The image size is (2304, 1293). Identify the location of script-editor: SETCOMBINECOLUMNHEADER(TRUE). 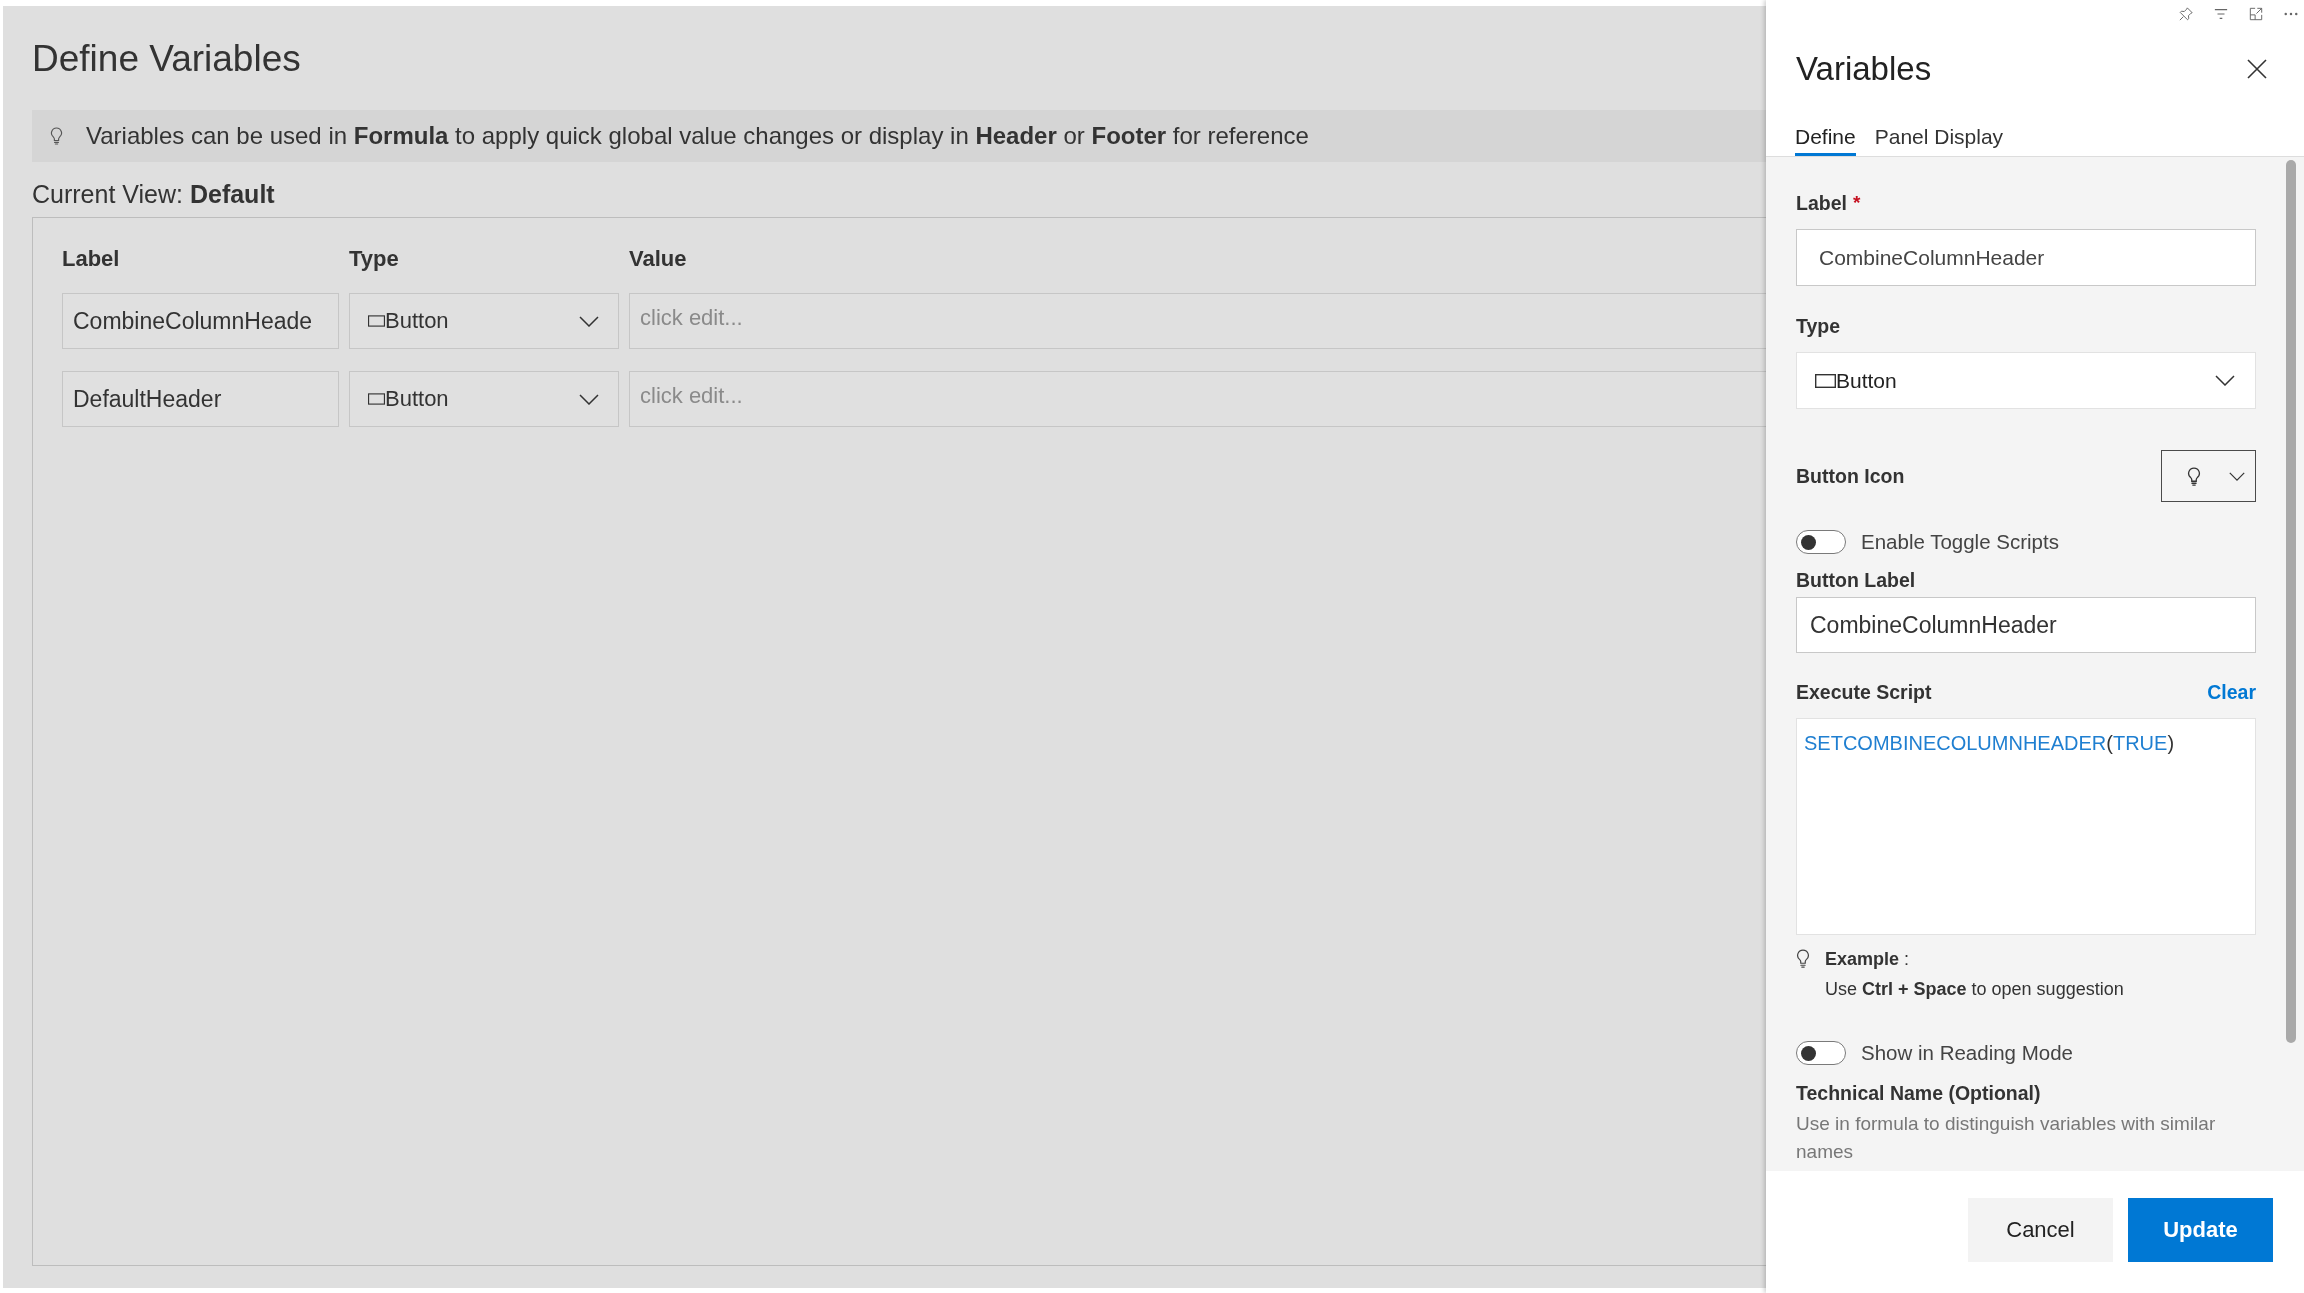
(2026, 826).